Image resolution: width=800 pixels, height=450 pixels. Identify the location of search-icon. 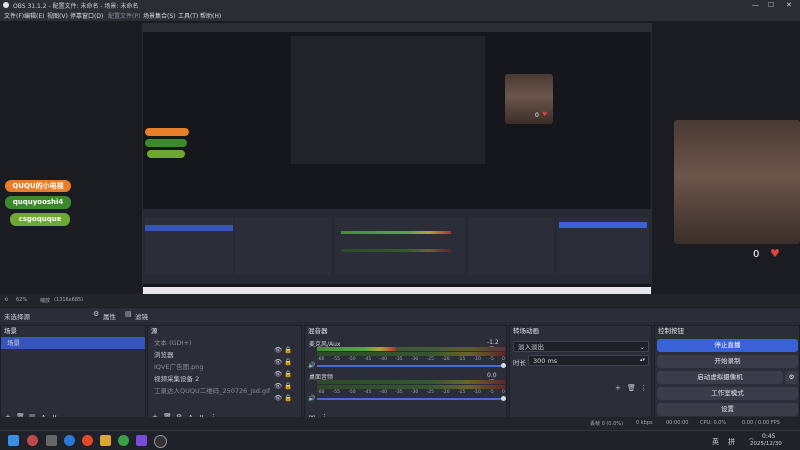
(51, 440).